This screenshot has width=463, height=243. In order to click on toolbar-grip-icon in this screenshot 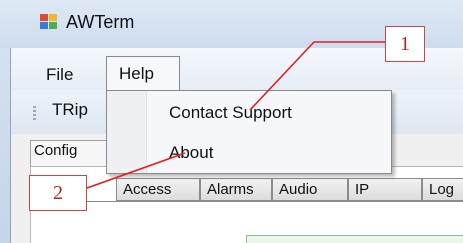, I will do `click(34, 114)`.